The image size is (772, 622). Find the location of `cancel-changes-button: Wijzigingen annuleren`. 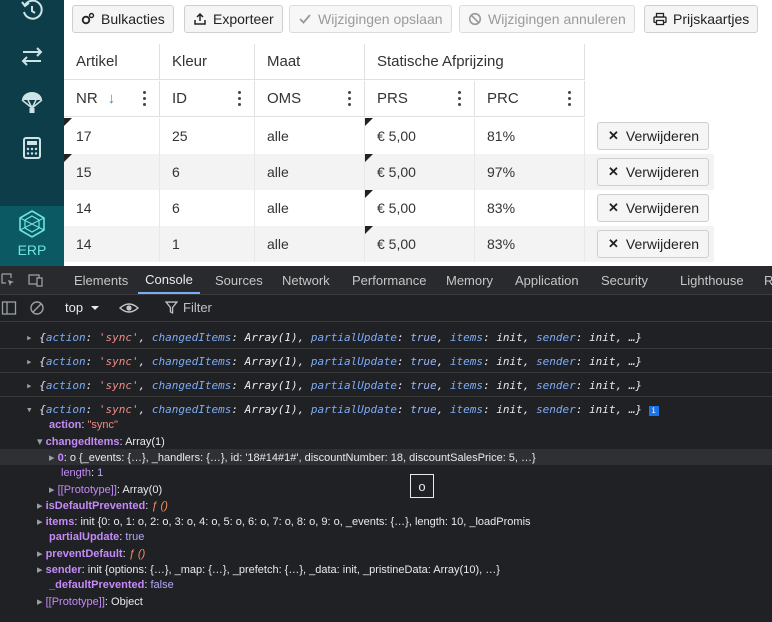

cancel-changes-button: Wijzigingen annuleren is located at coordinates (547, 19).